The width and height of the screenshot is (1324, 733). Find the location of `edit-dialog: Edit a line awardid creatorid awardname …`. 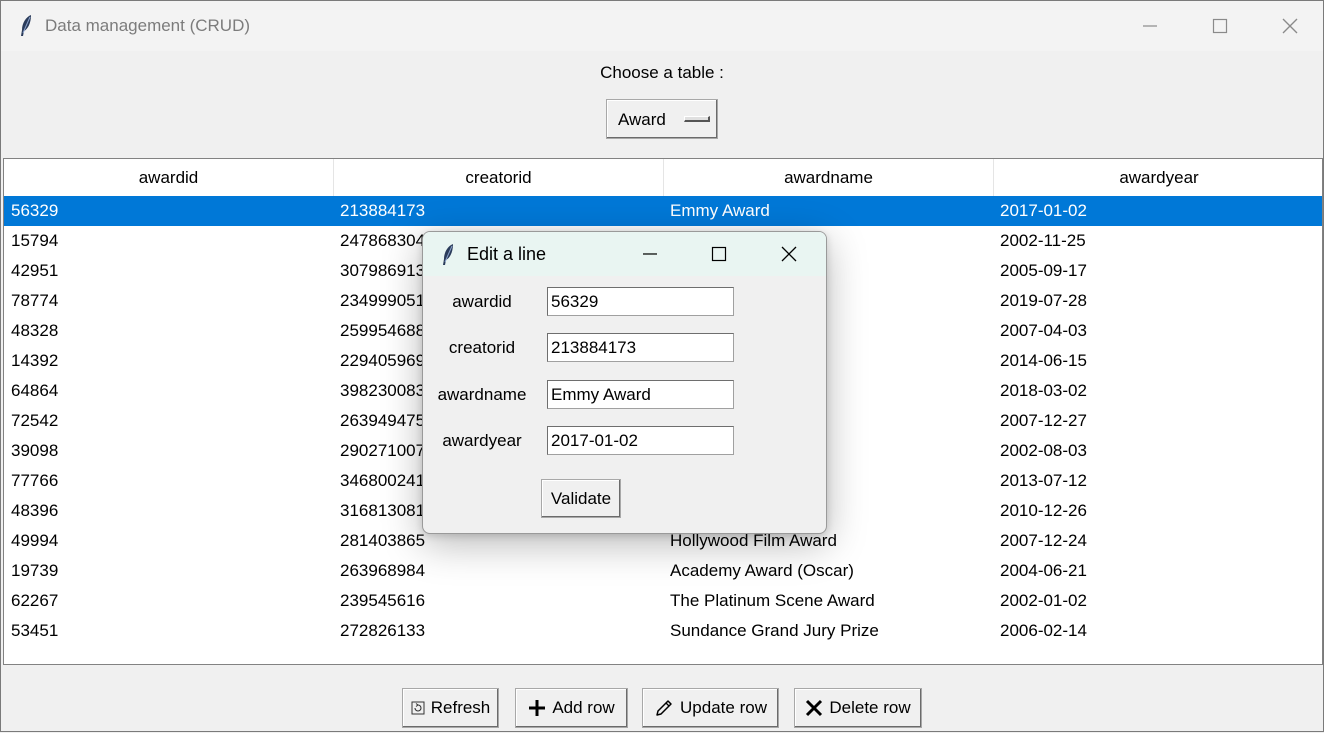

edit-dialog: Edit a line awardid creatorid awardname … is located at coordinates (624, 382).